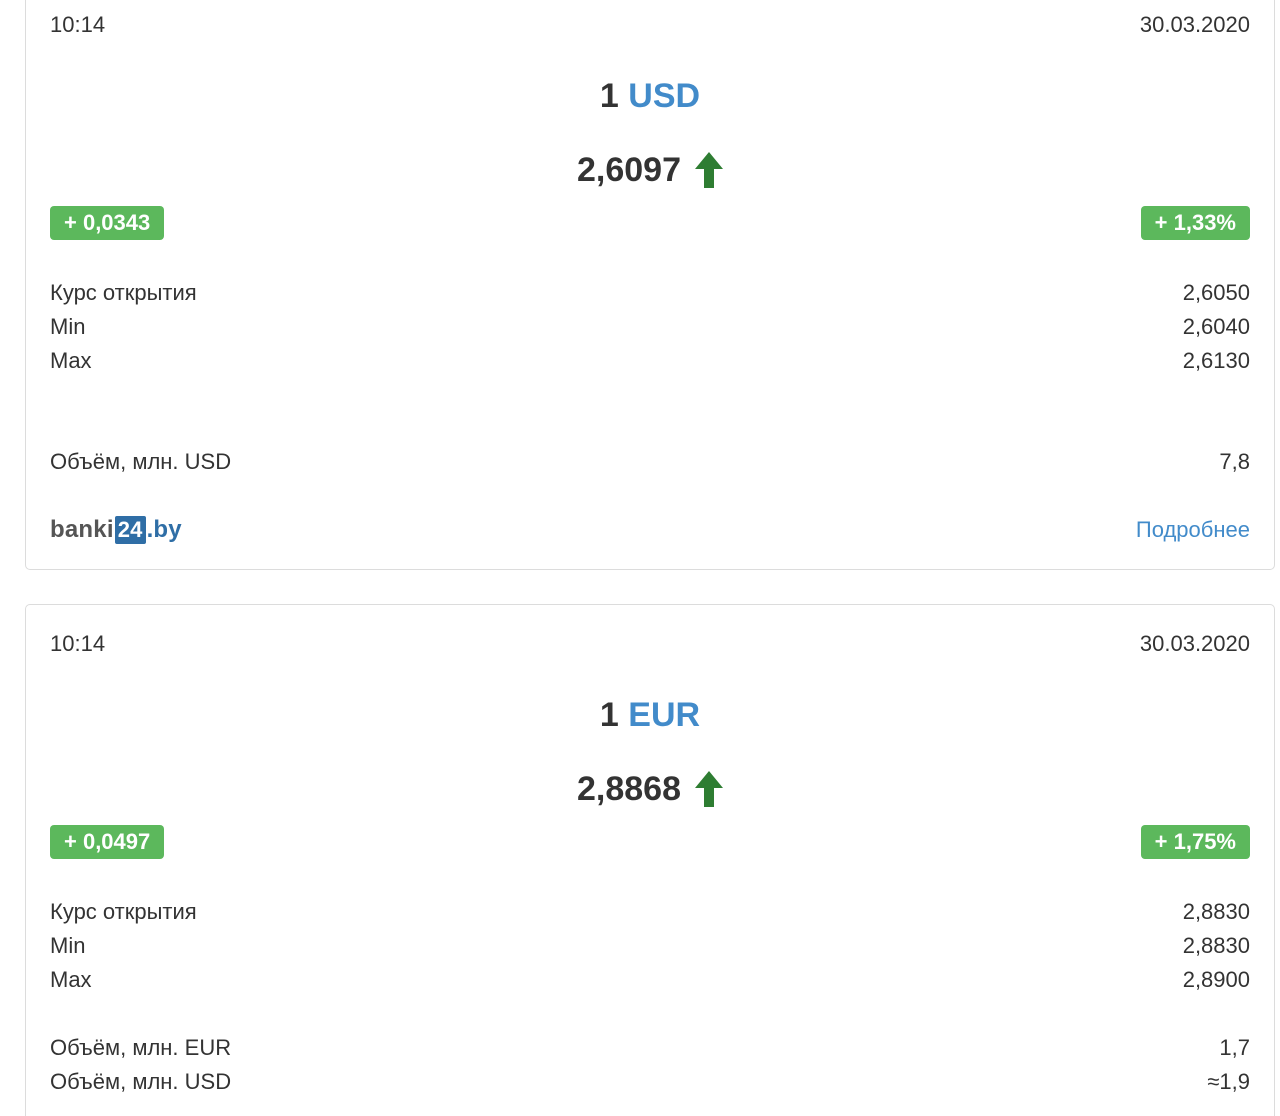 The width and height of the screenshot is (1280, 1116). Describe the element at coordinates (1216, 360) in the screenshot. I see `stat-value: 2,6130` at that location.